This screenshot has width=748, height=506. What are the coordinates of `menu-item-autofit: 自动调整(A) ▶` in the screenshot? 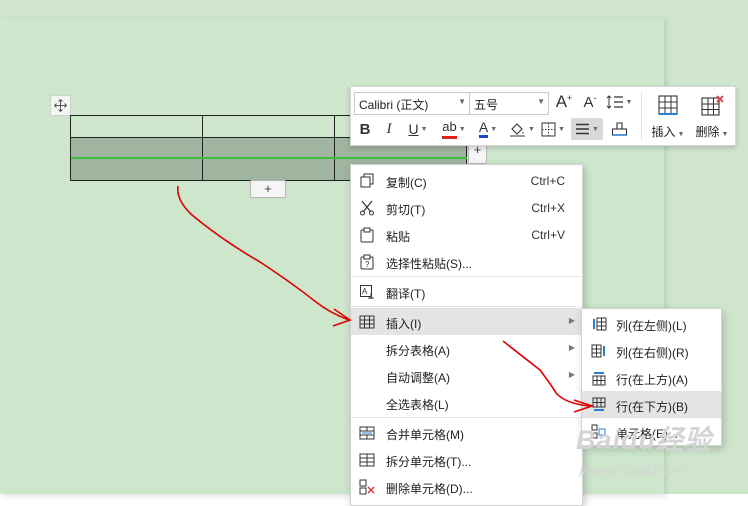 It's located at (466, 375).